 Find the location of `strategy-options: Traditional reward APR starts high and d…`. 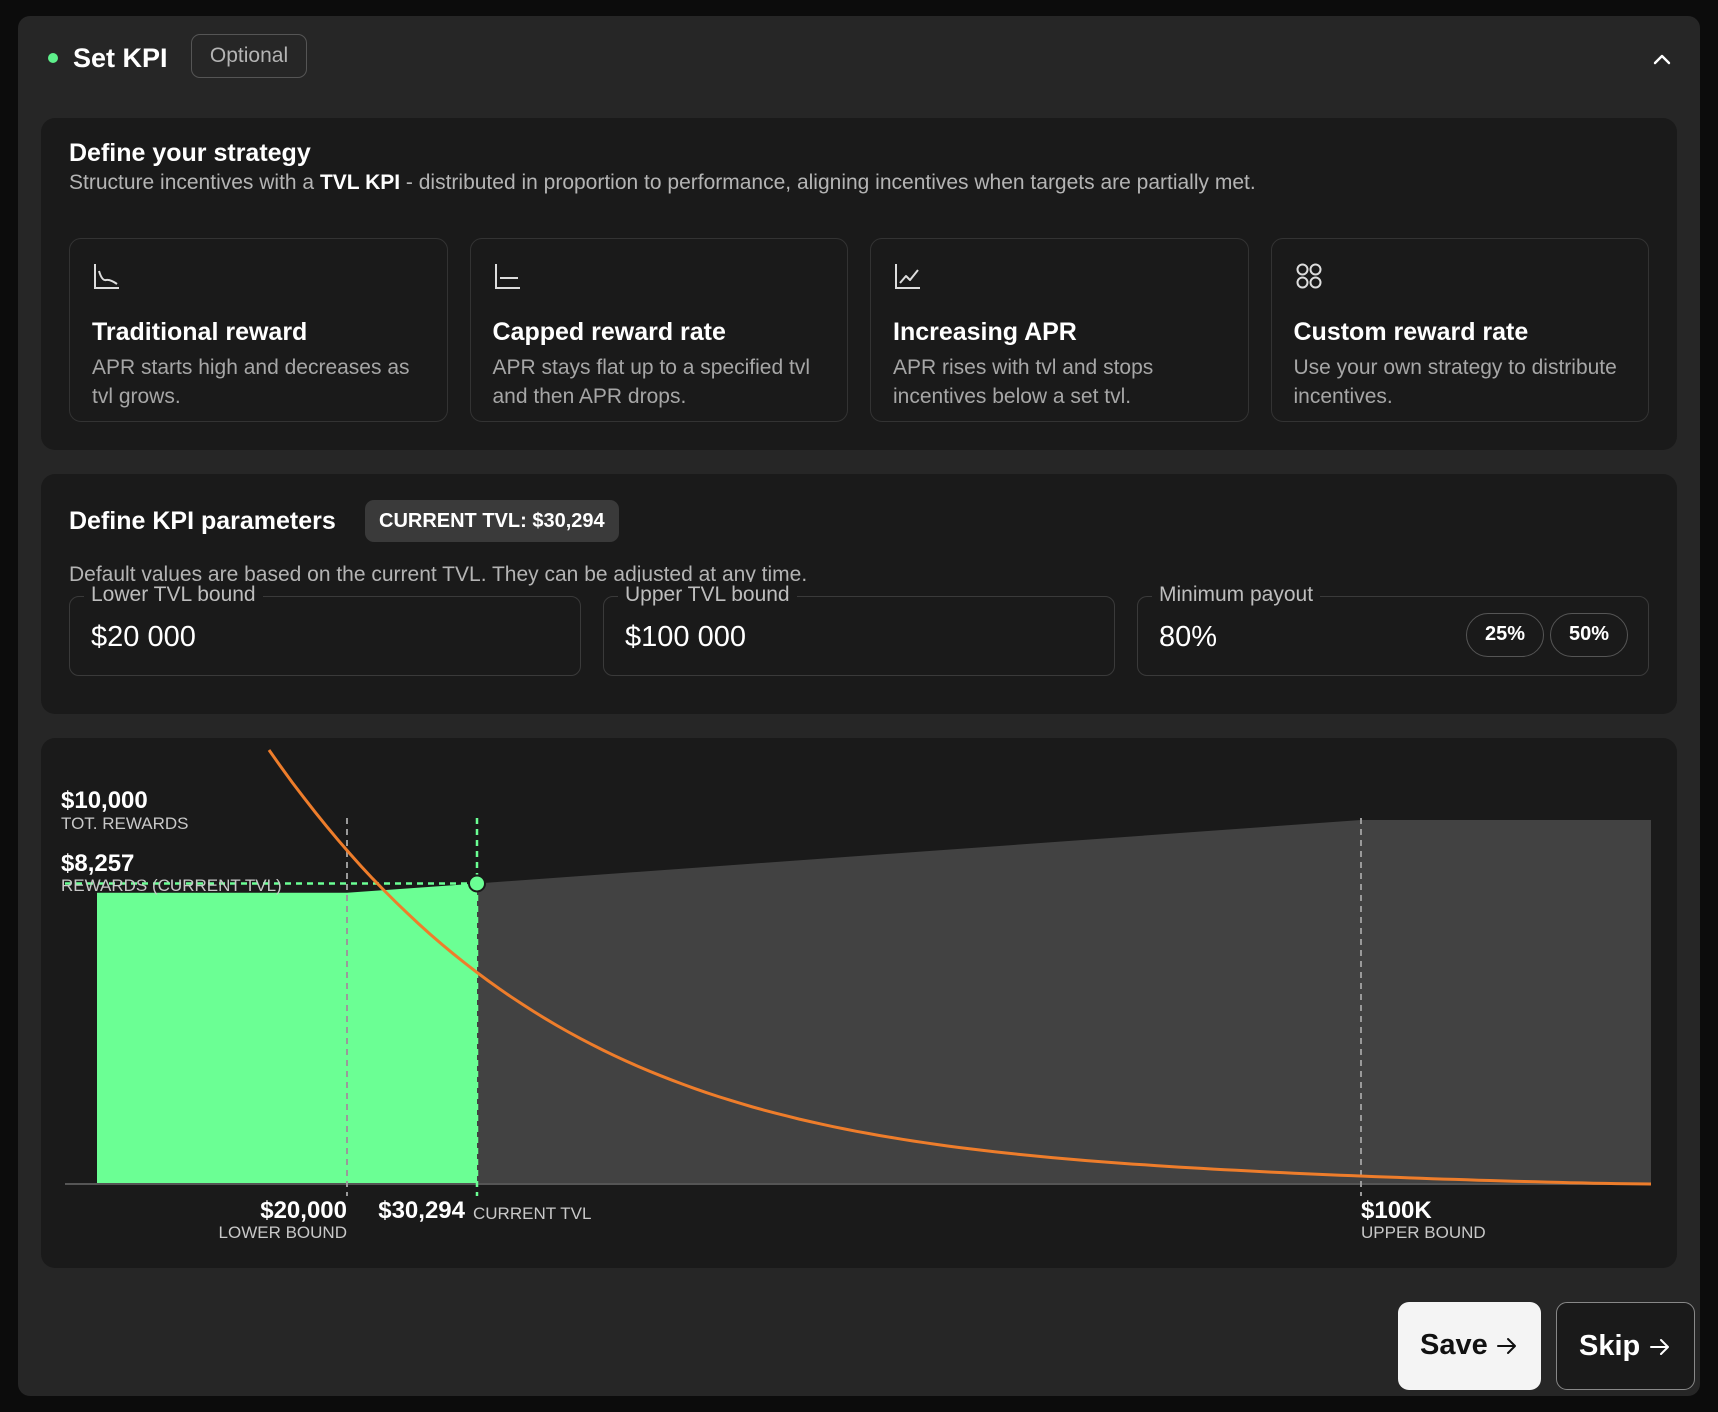

strategy-options: Traditional reward APR starts high and d… is located at coordinates (859, 330).